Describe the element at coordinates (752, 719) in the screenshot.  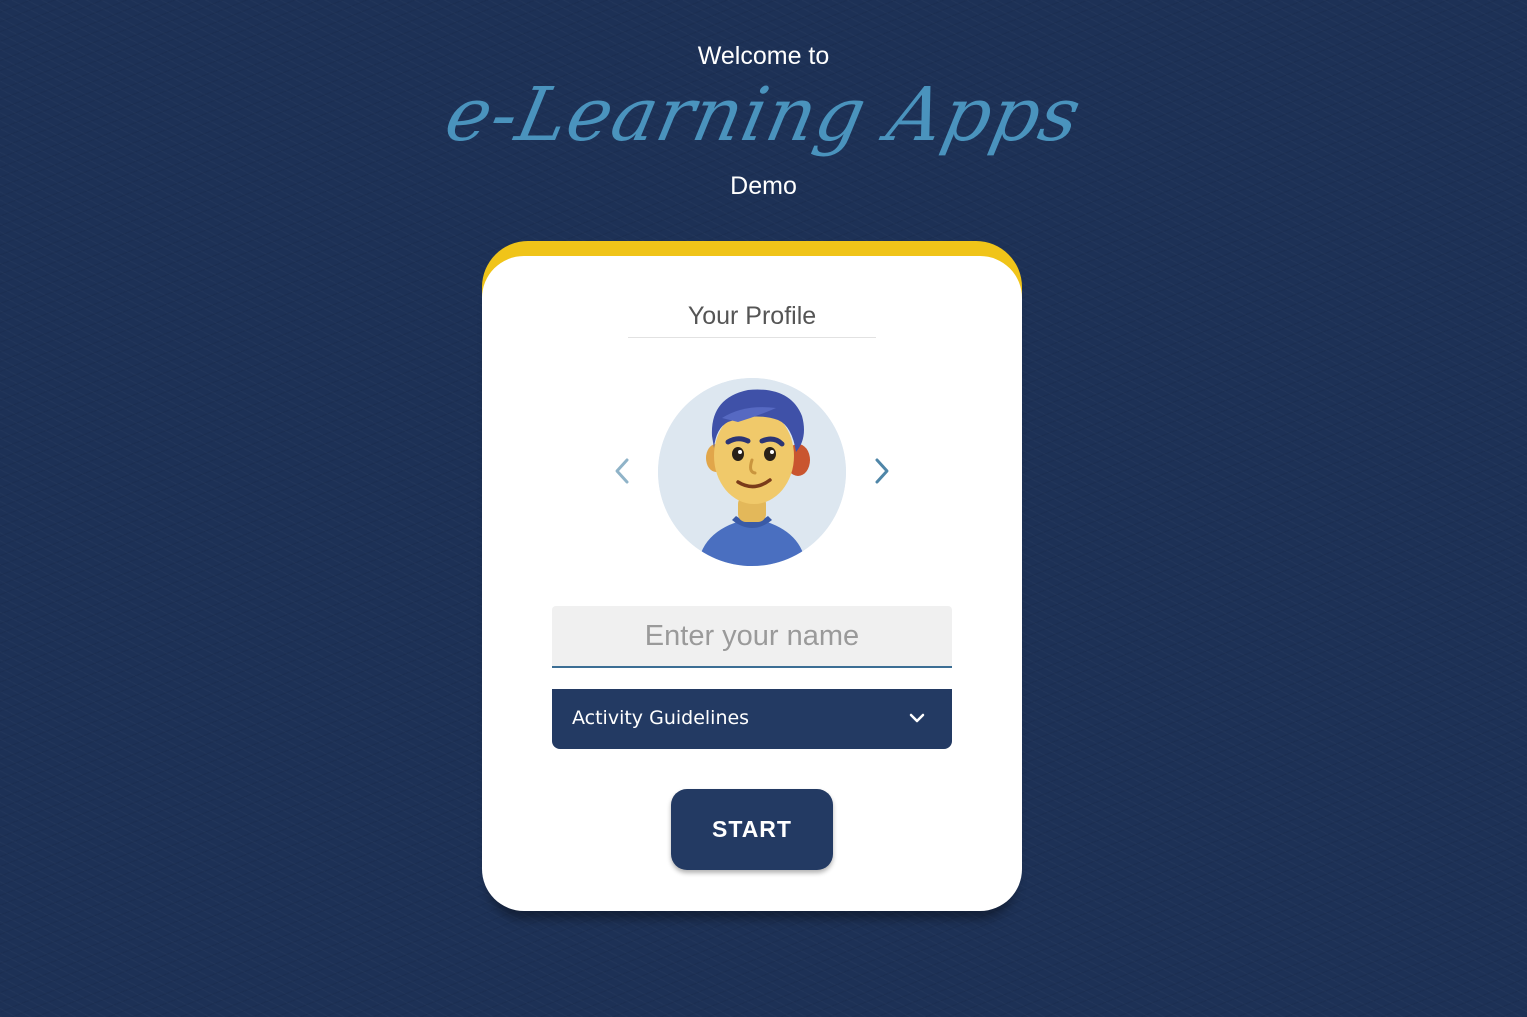
I see `activity-guidelines-dropdown: Activity Guidelines` at that location.